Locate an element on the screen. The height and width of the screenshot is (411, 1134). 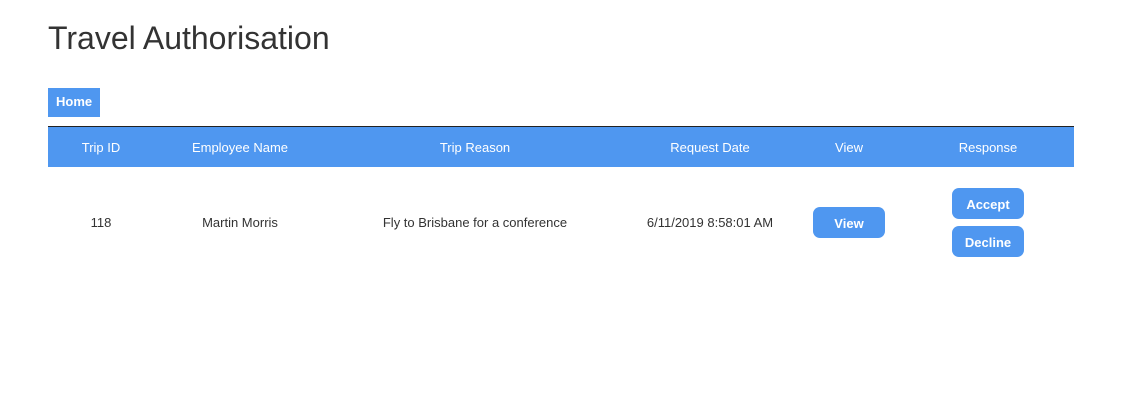
column-header-response: Response is located at coordinates (988, 147).